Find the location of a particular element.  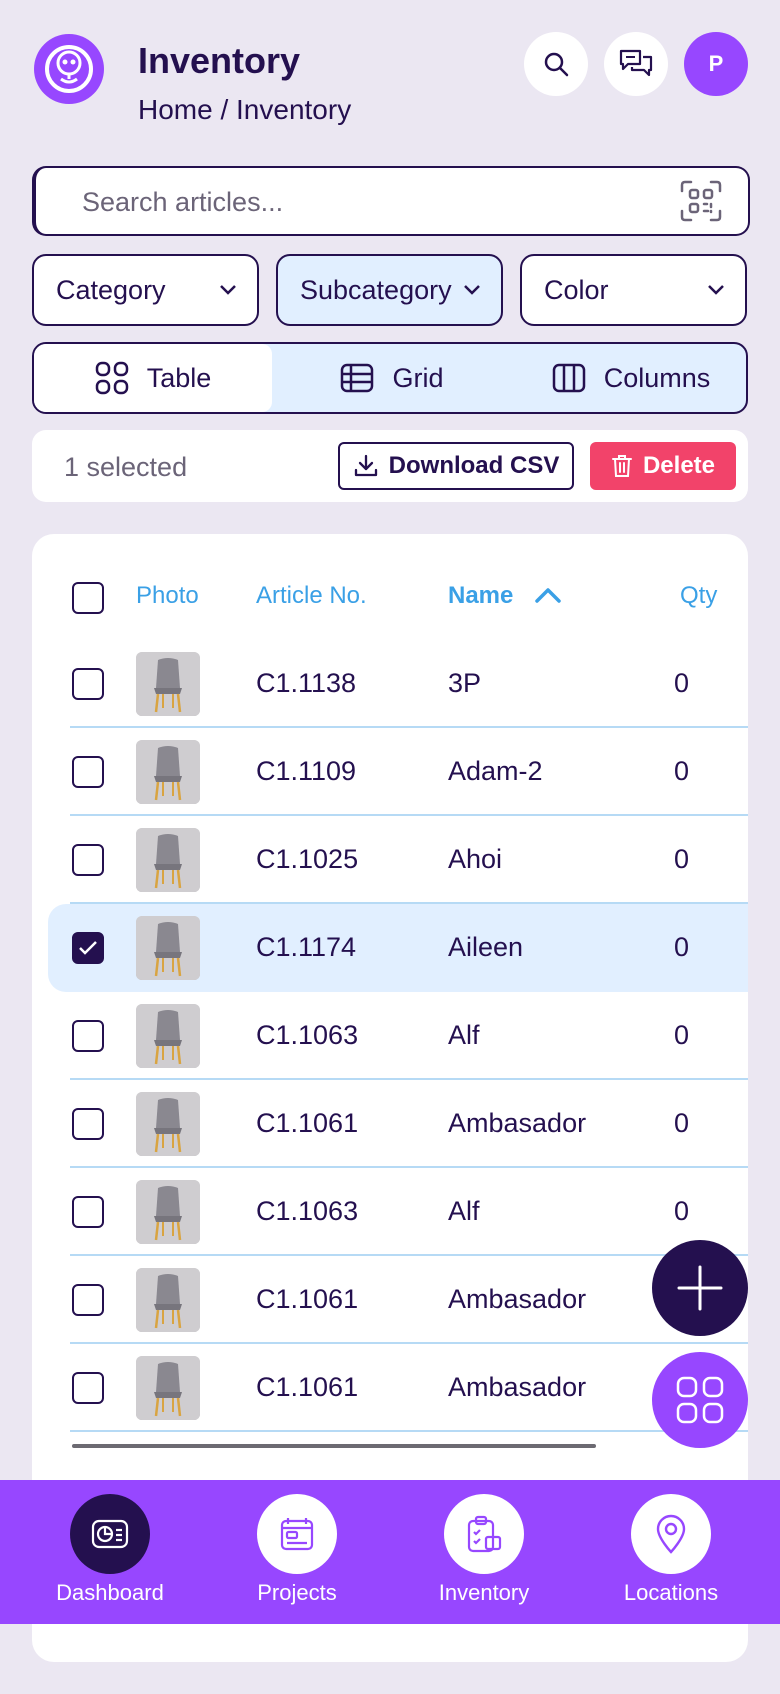

search-icon is located at coordinates (556, 64).